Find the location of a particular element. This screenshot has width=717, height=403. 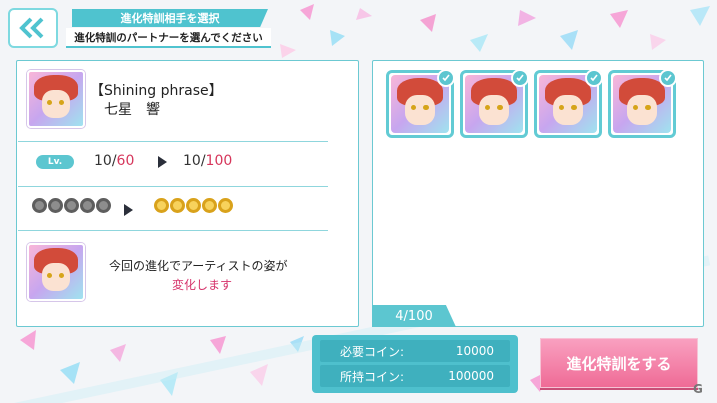

level-after: 10/100 is located at coordinates (208, 161).